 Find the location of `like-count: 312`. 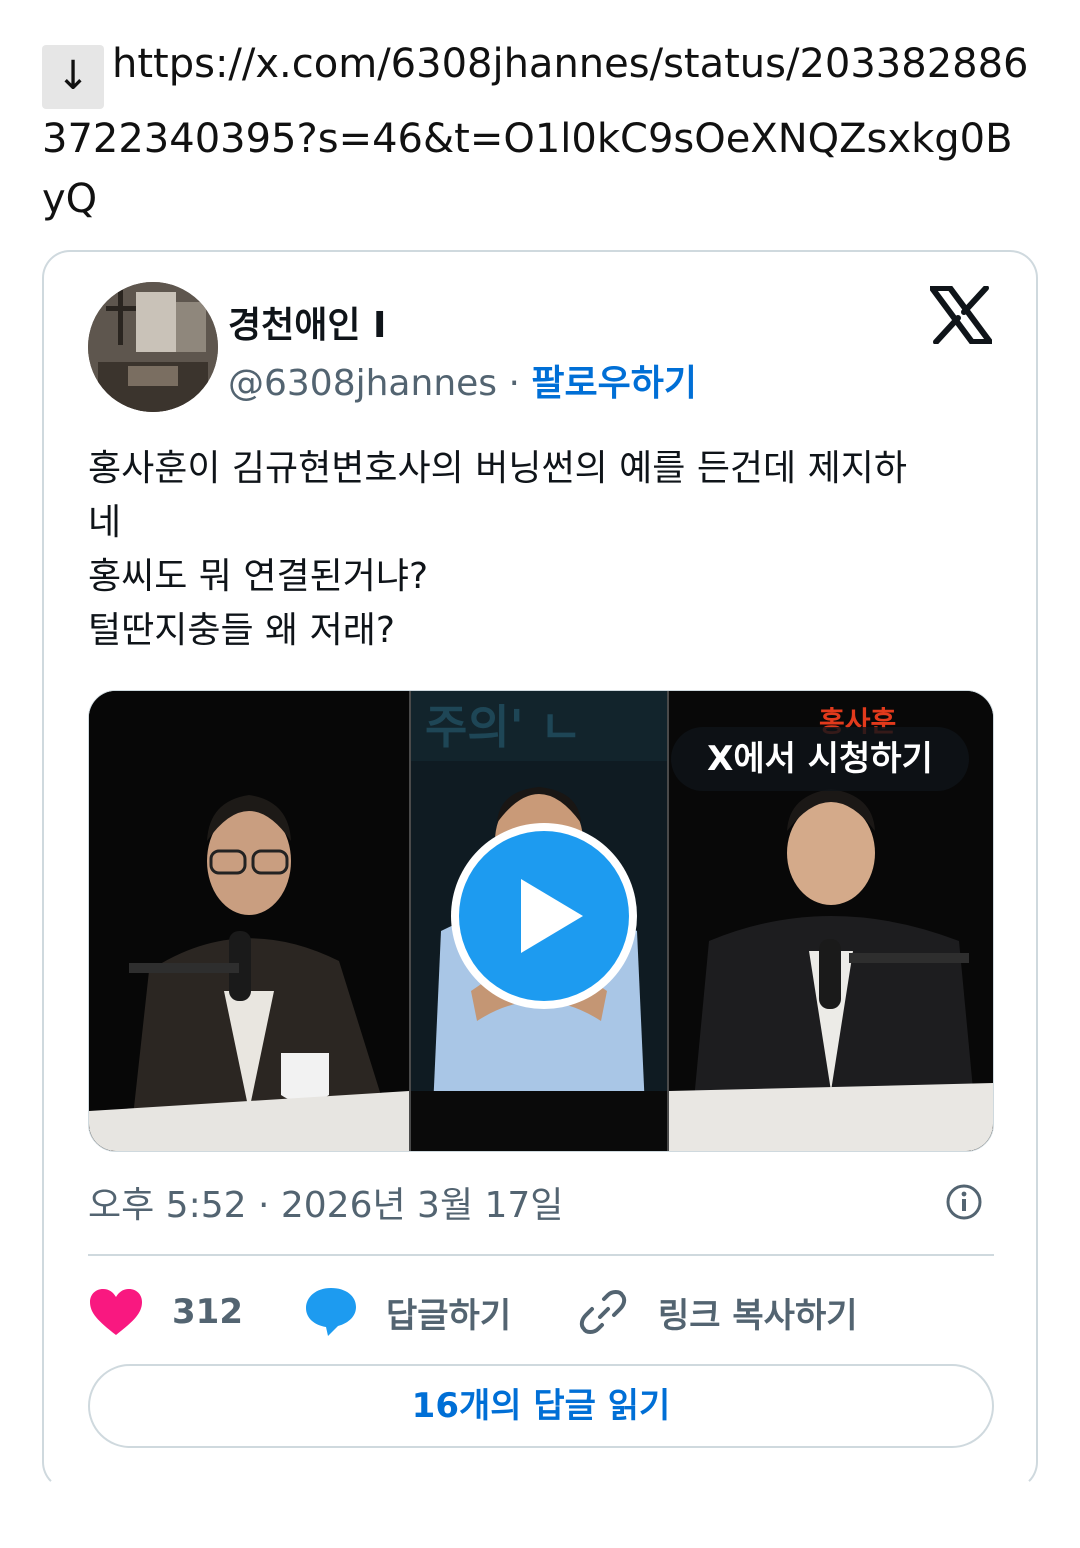

like-count: 312 is located at coordinates (207, 1312).